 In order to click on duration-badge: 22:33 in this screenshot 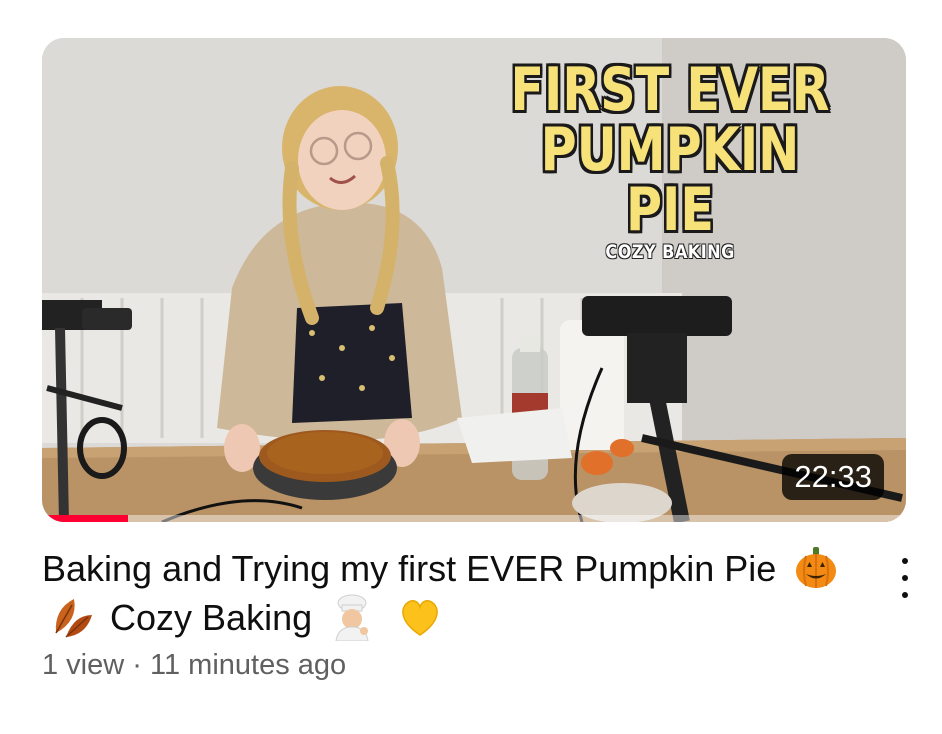, I will do `click(833, 477)`.